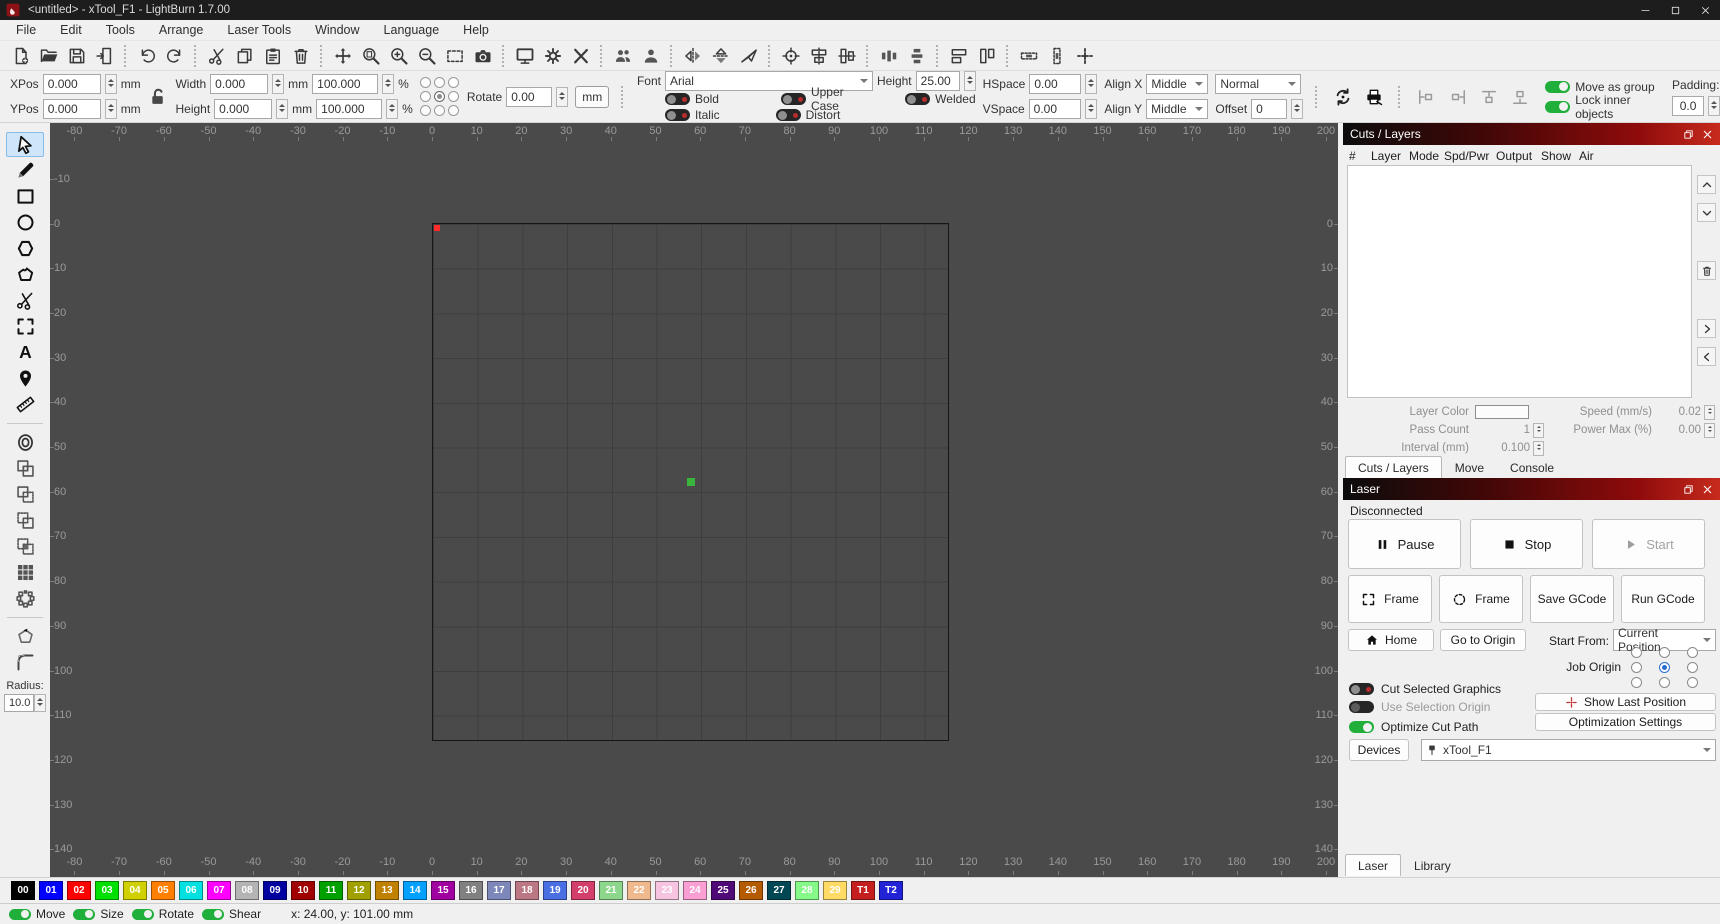  I want to click on hspace-field: 0.00, so click(1055, 84).